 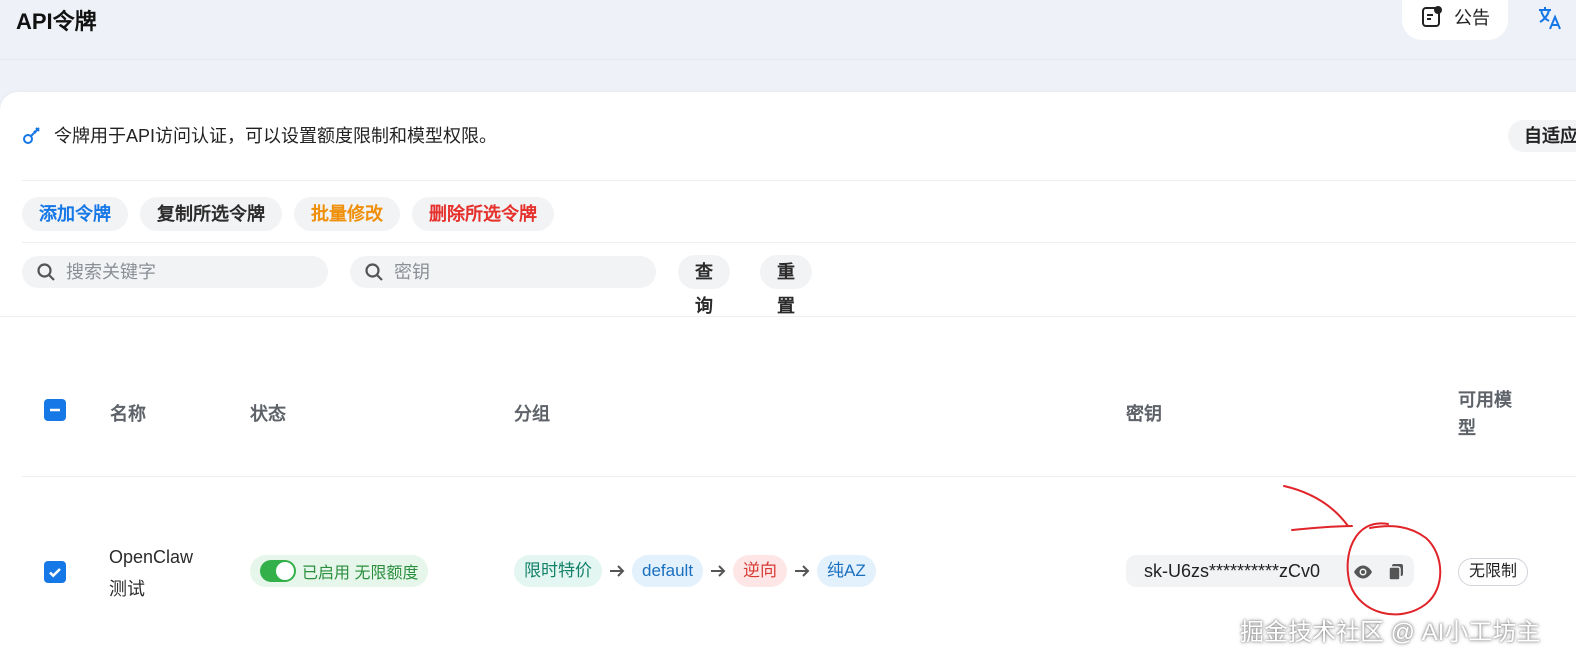 What do you see at coordinates (1144, 414) in the screenshot?
I see `column-header-key: 密钥` at bounding box center [1144, 414].